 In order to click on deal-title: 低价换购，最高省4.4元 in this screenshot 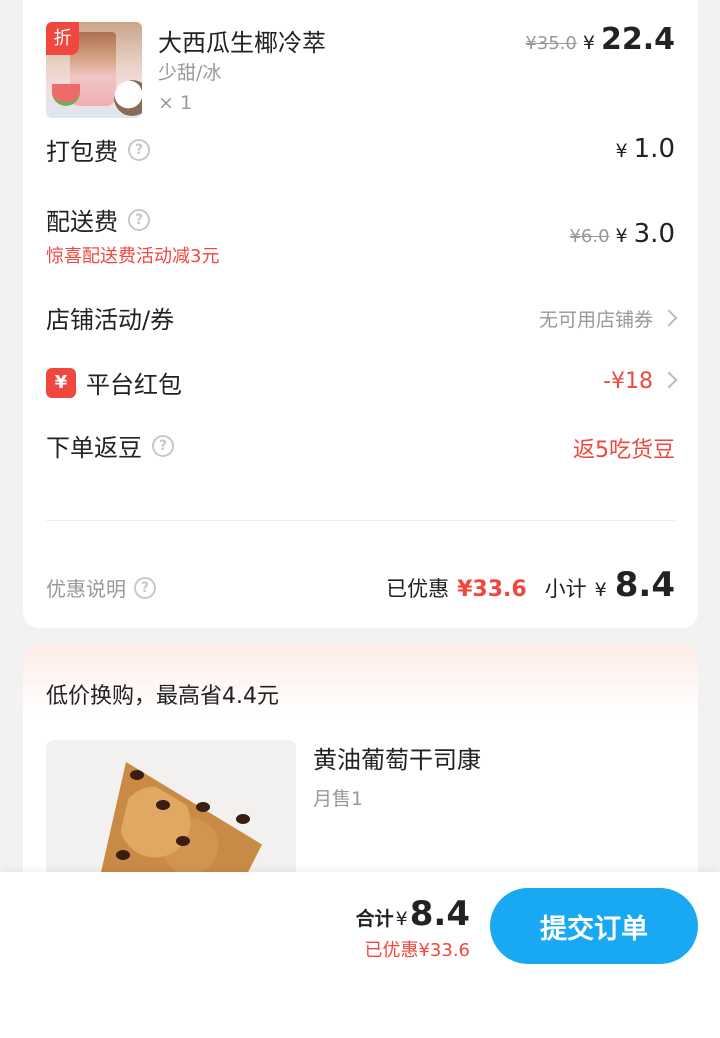, I will do `click(162, 696)`.